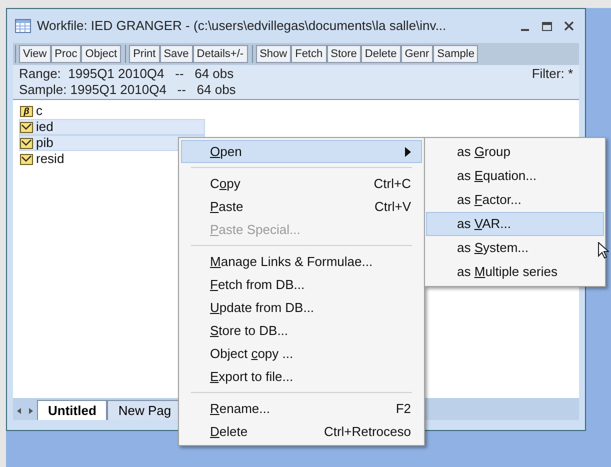  Describe the element at coordinates (301, 206) in the screenshot. I see `menu-item: Paste Ctrl+V` at that location.